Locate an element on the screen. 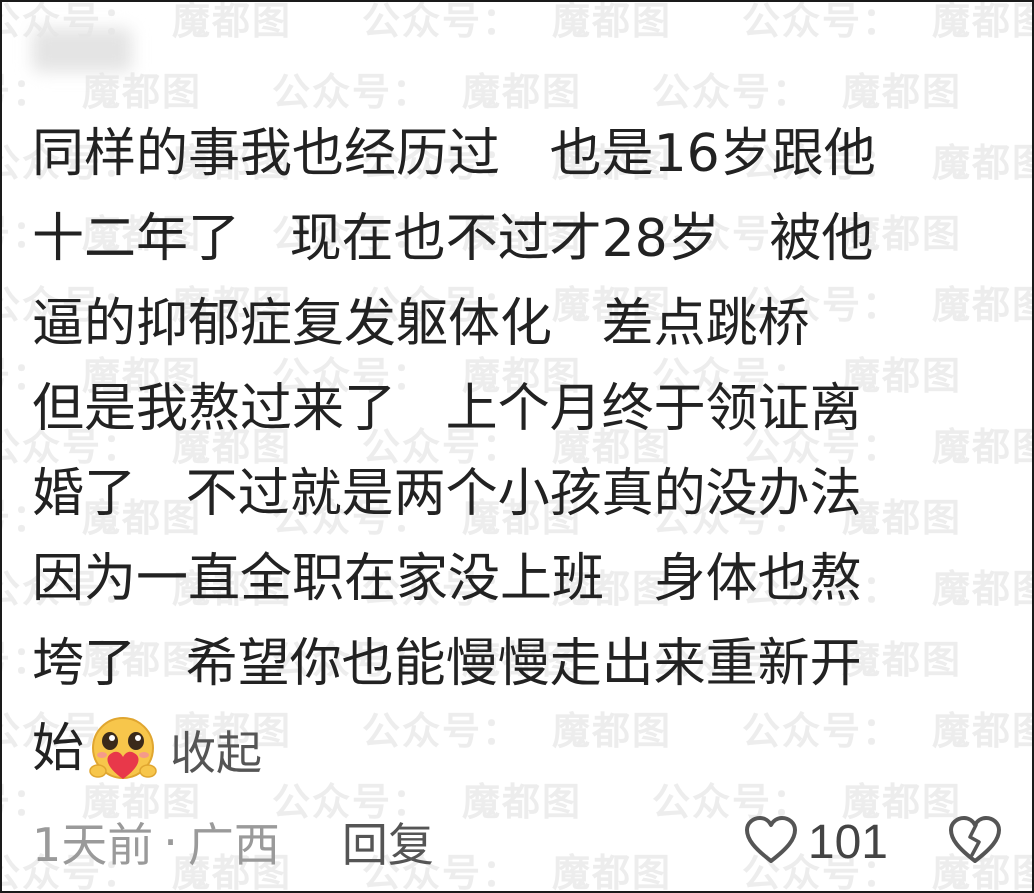  broken-heart-icon is located at coordinates (975, 842).